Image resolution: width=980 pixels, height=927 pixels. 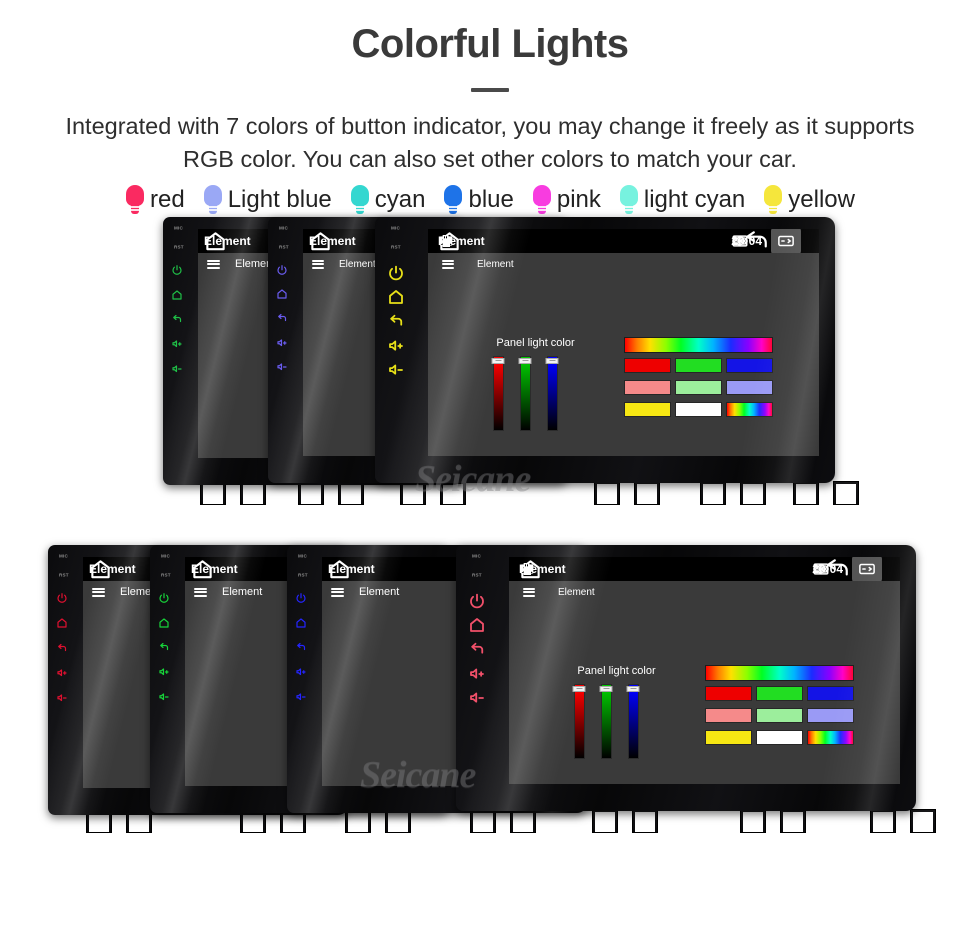 I want to click on legend-label: cyan, so click(x=400, y=199).